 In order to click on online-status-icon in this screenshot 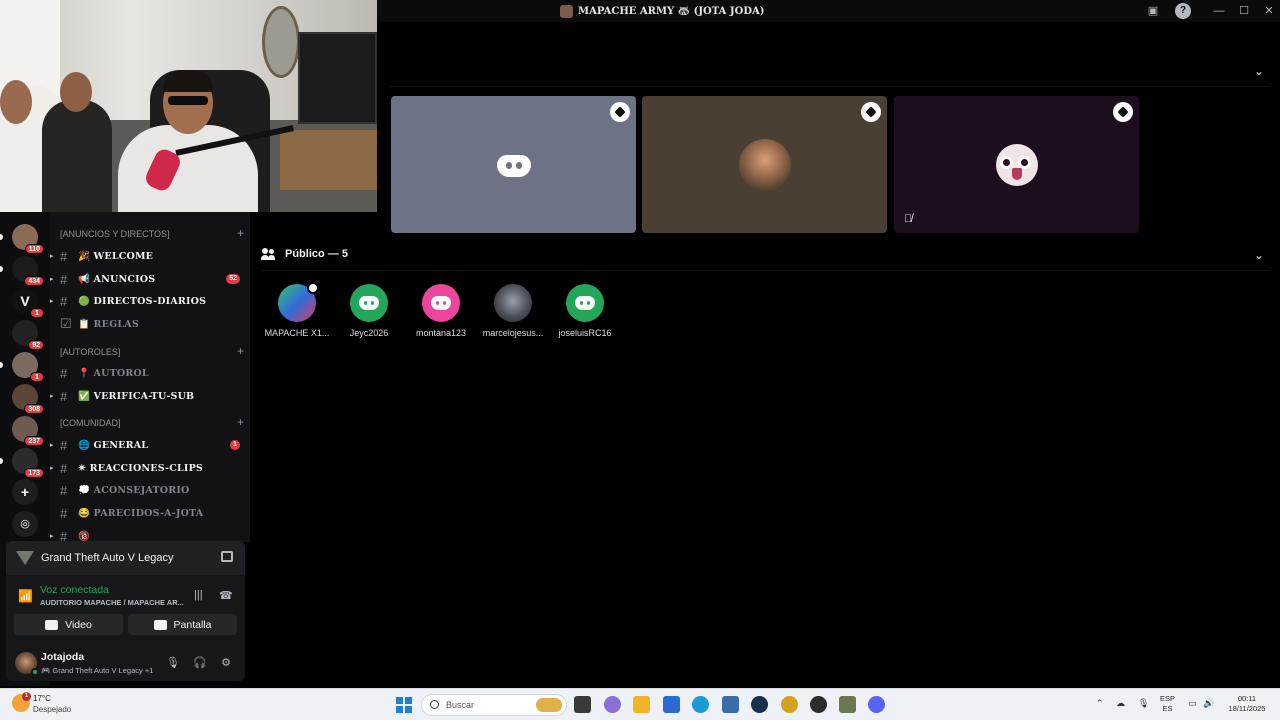, I will do `click(35, 672)`.